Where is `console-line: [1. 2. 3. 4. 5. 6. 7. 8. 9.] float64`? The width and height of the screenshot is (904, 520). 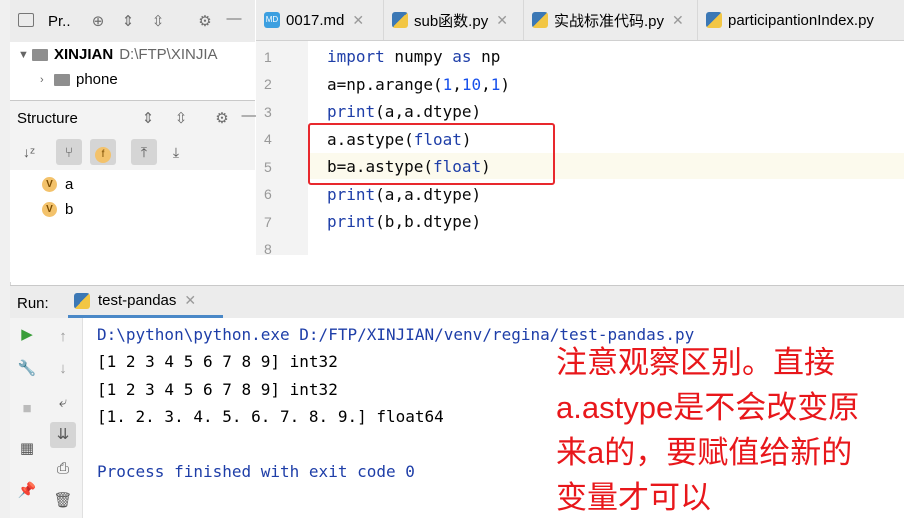 console-line: [1. 2. 3. 4. 5. 6. 7. 8. 9.] float64 is located at coordinates (270, 416).